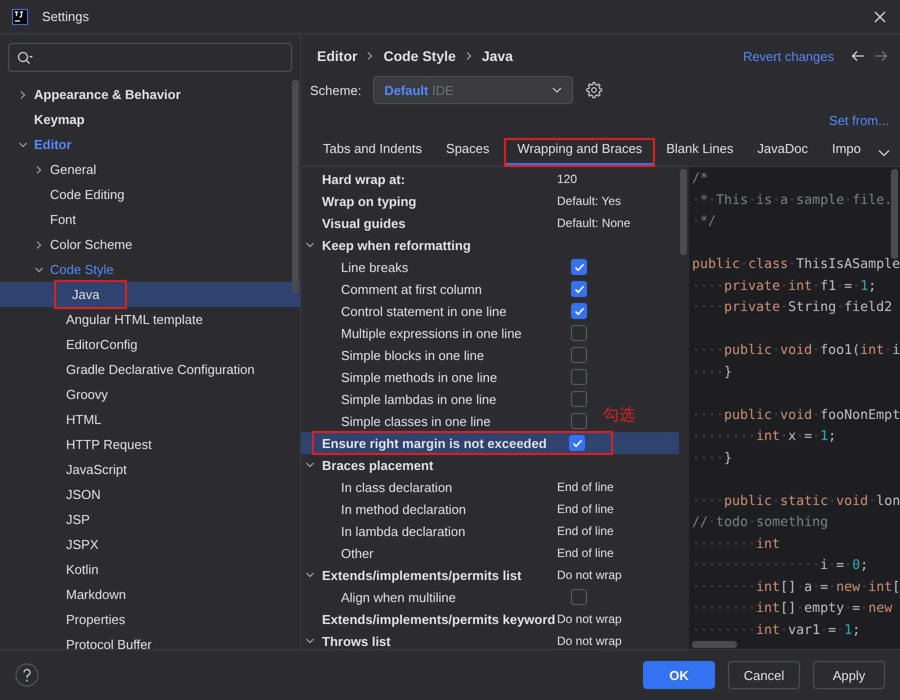  What do you see at coordinates (418, 399) in the screenshot?
I see `option-label: Simple lambdas in one line` at bounding box center [418, 399].